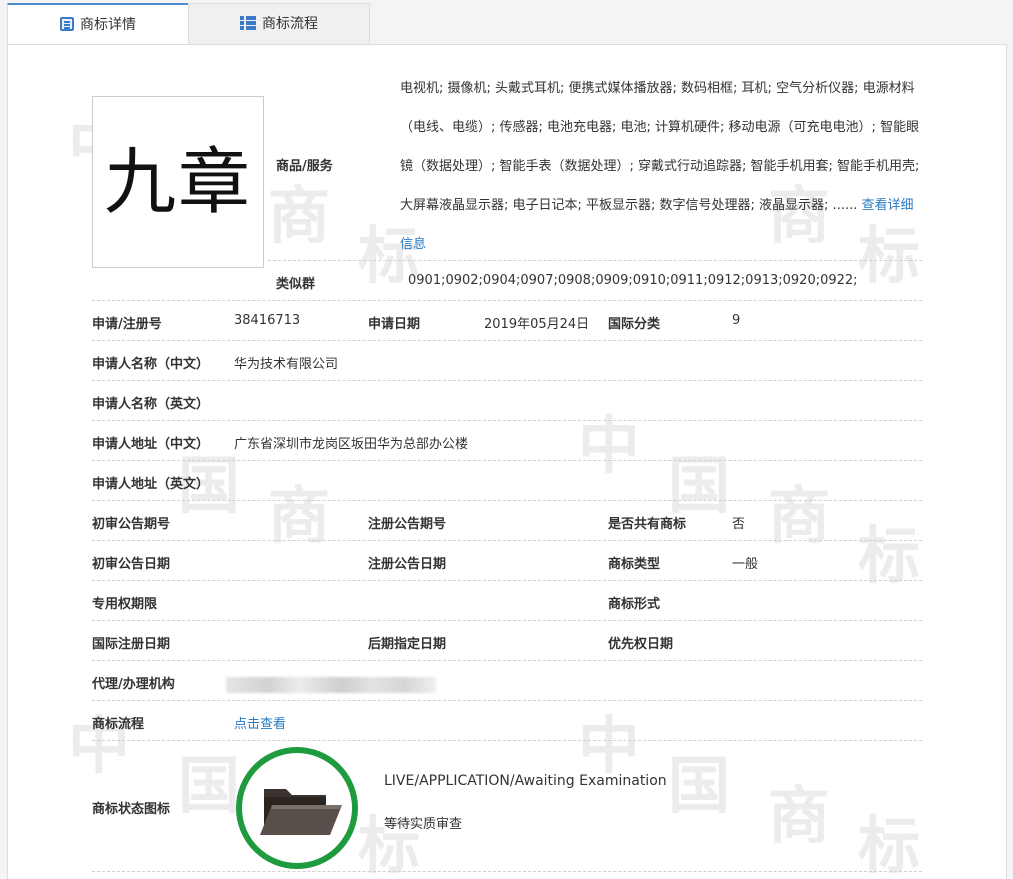 This screenshot has width=1013, height=879. I want to click on process-label: 商标流程, so click(118, 724).